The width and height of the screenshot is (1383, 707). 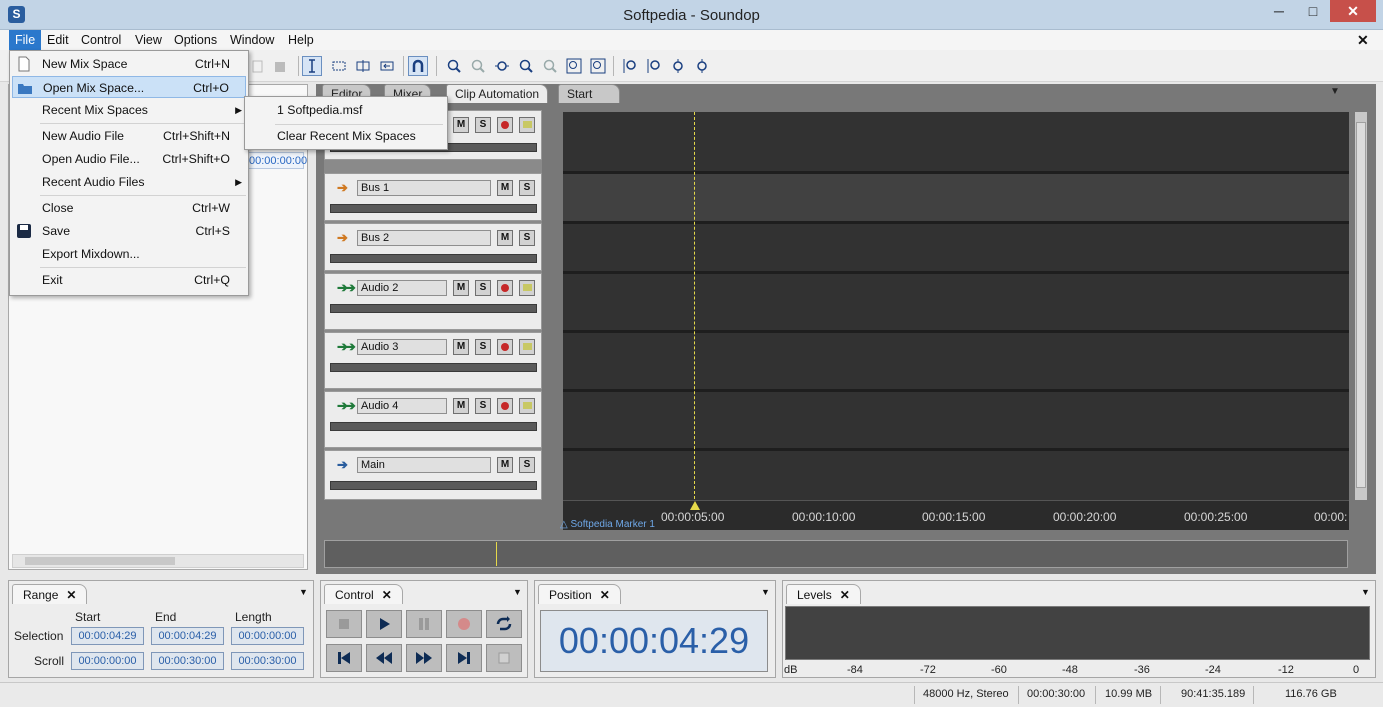 What do you see at coordinates (424, 238) in the screenshot?
I see `track-name: Bus 2` at bounding box center [424, 238].